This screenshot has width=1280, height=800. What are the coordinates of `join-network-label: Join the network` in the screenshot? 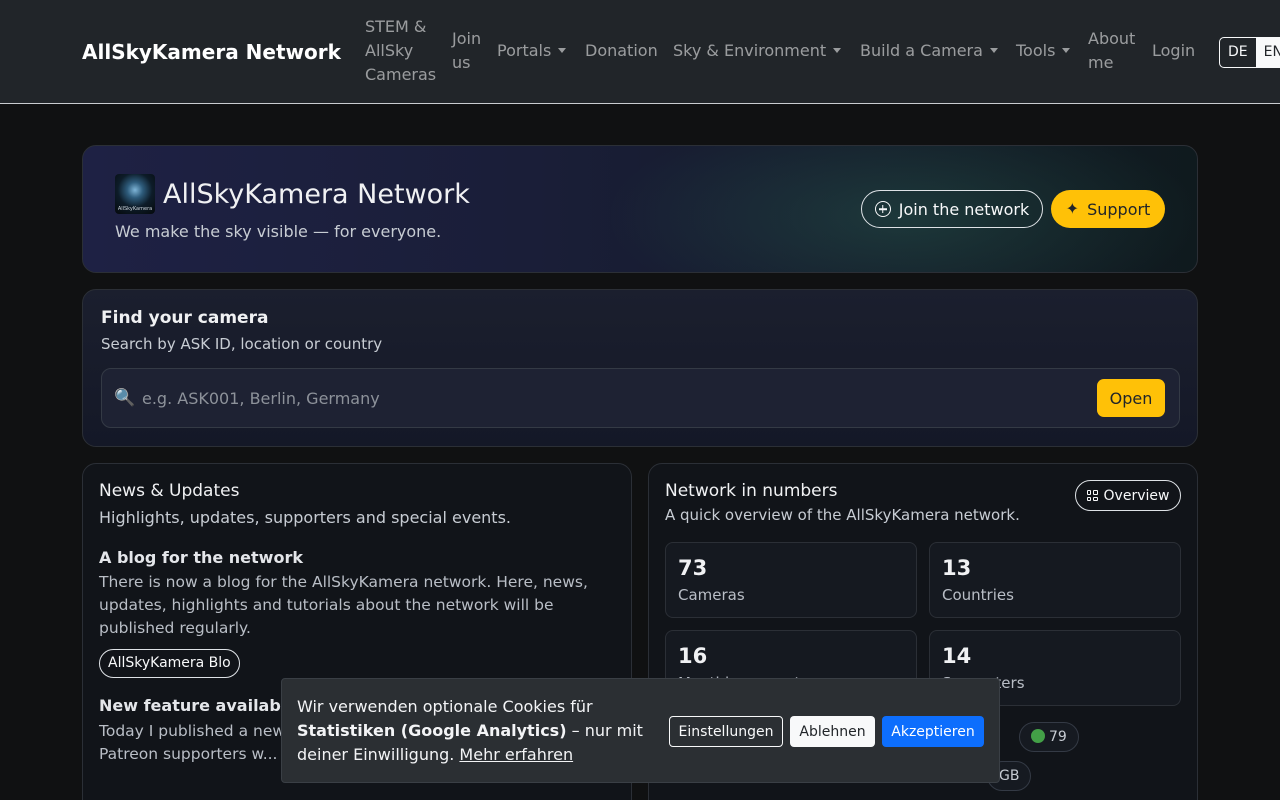 It's located at (964, 209).